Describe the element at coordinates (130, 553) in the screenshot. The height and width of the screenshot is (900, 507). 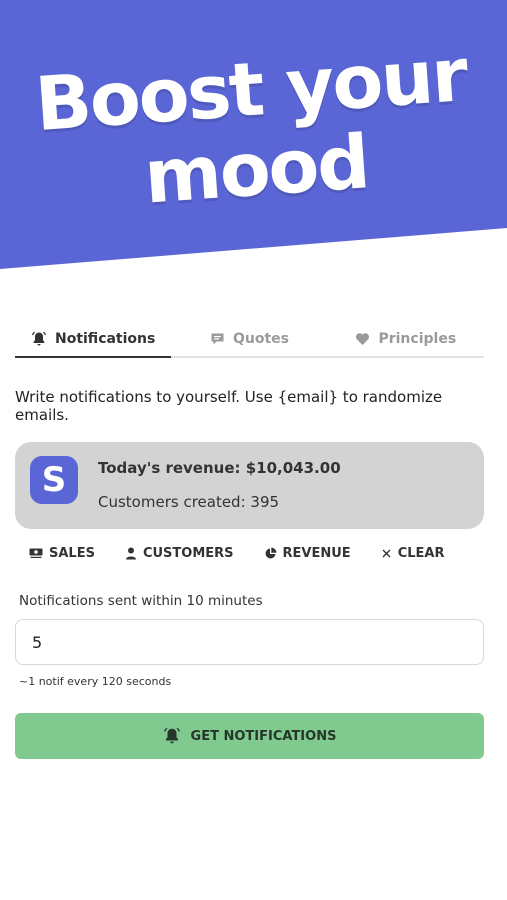
I see `person-icon` at that location.